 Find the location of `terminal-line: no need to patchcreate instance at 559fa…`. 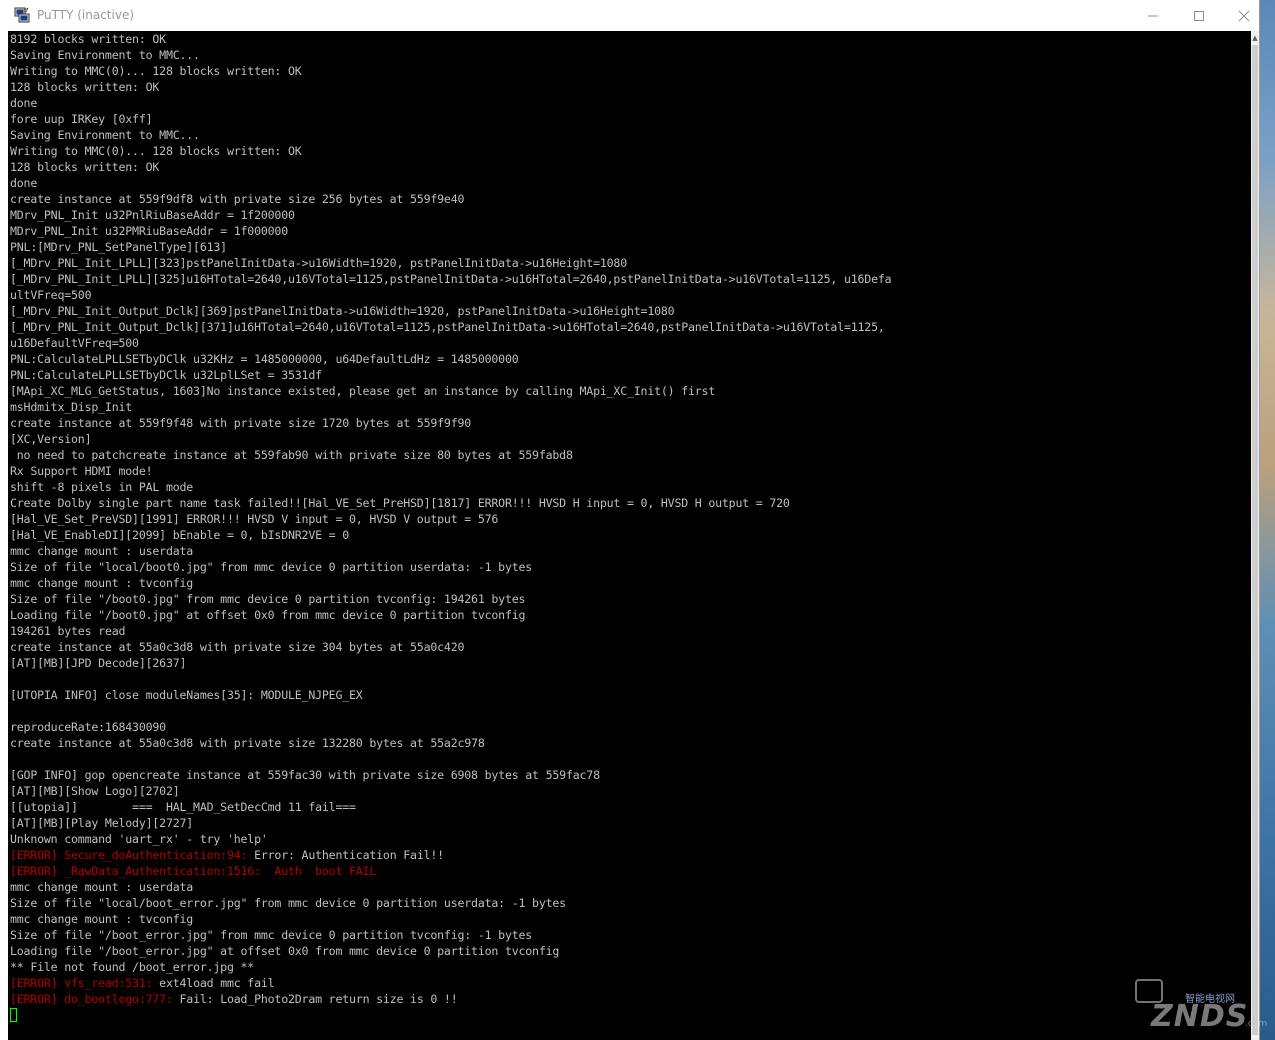

terminal-line: no need to patchcreate instance at 559fa… is located at coordinates (450, 455).